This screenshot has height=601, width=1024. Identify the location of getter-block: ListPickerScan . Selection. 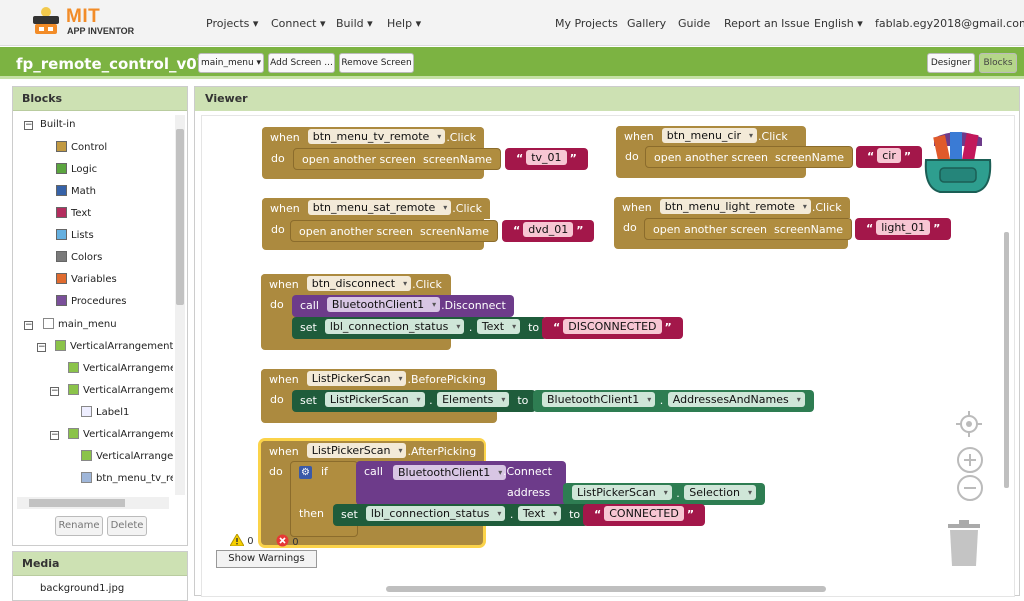
(664, 494).